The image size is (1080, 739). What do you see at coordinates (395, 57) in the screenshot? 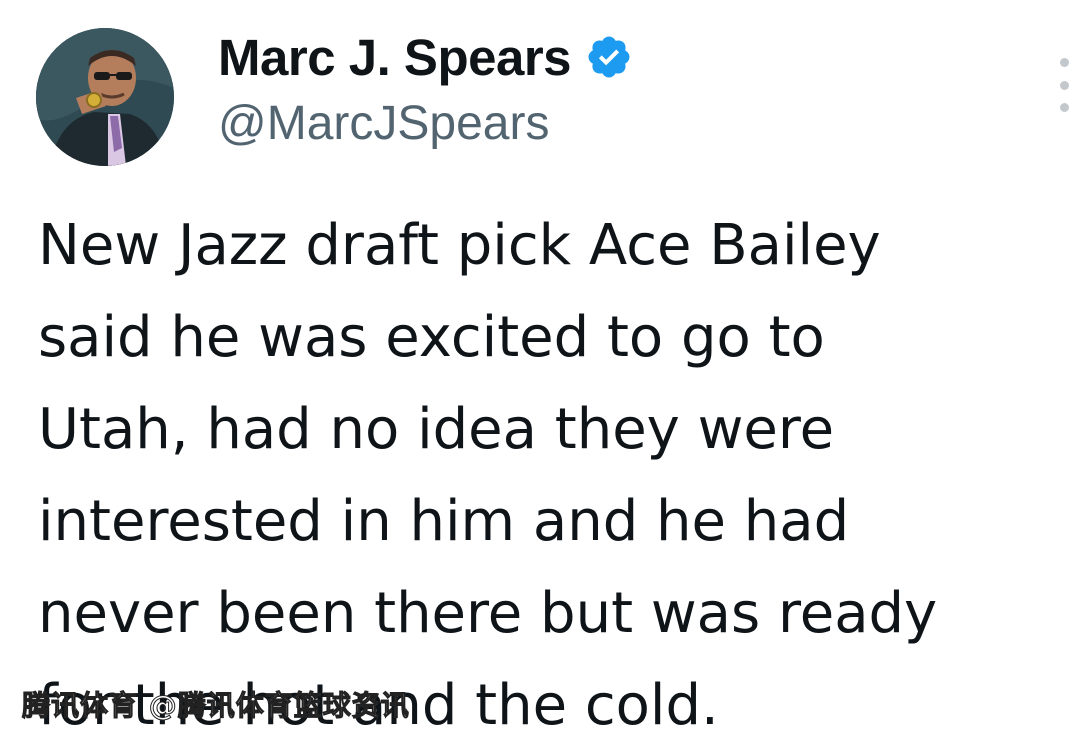
I see `author-display-name: Marc J. Spears` at bounding box center [395, 57].